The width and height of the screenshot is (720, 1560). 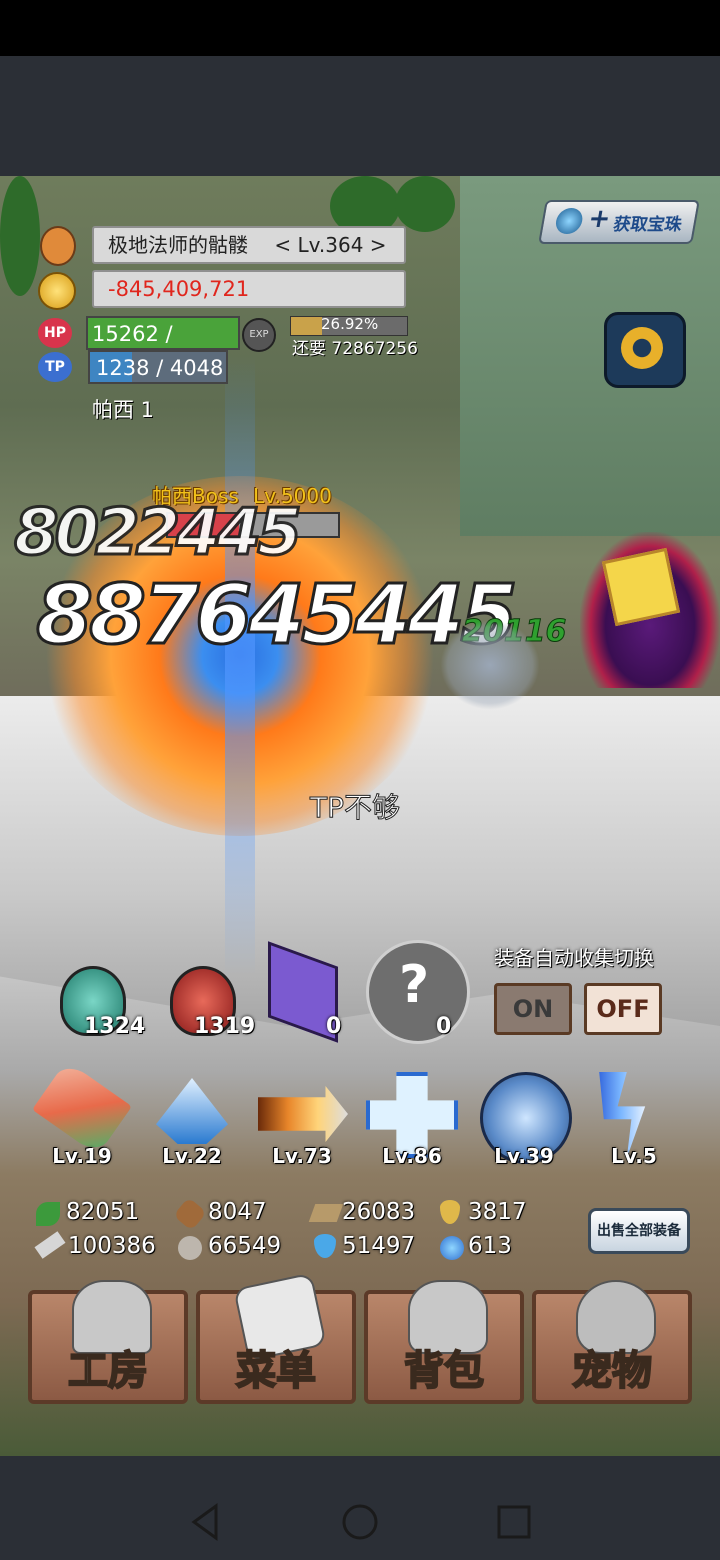 I want to click on resource-herb: 82051, so click(x=103, y=1212).